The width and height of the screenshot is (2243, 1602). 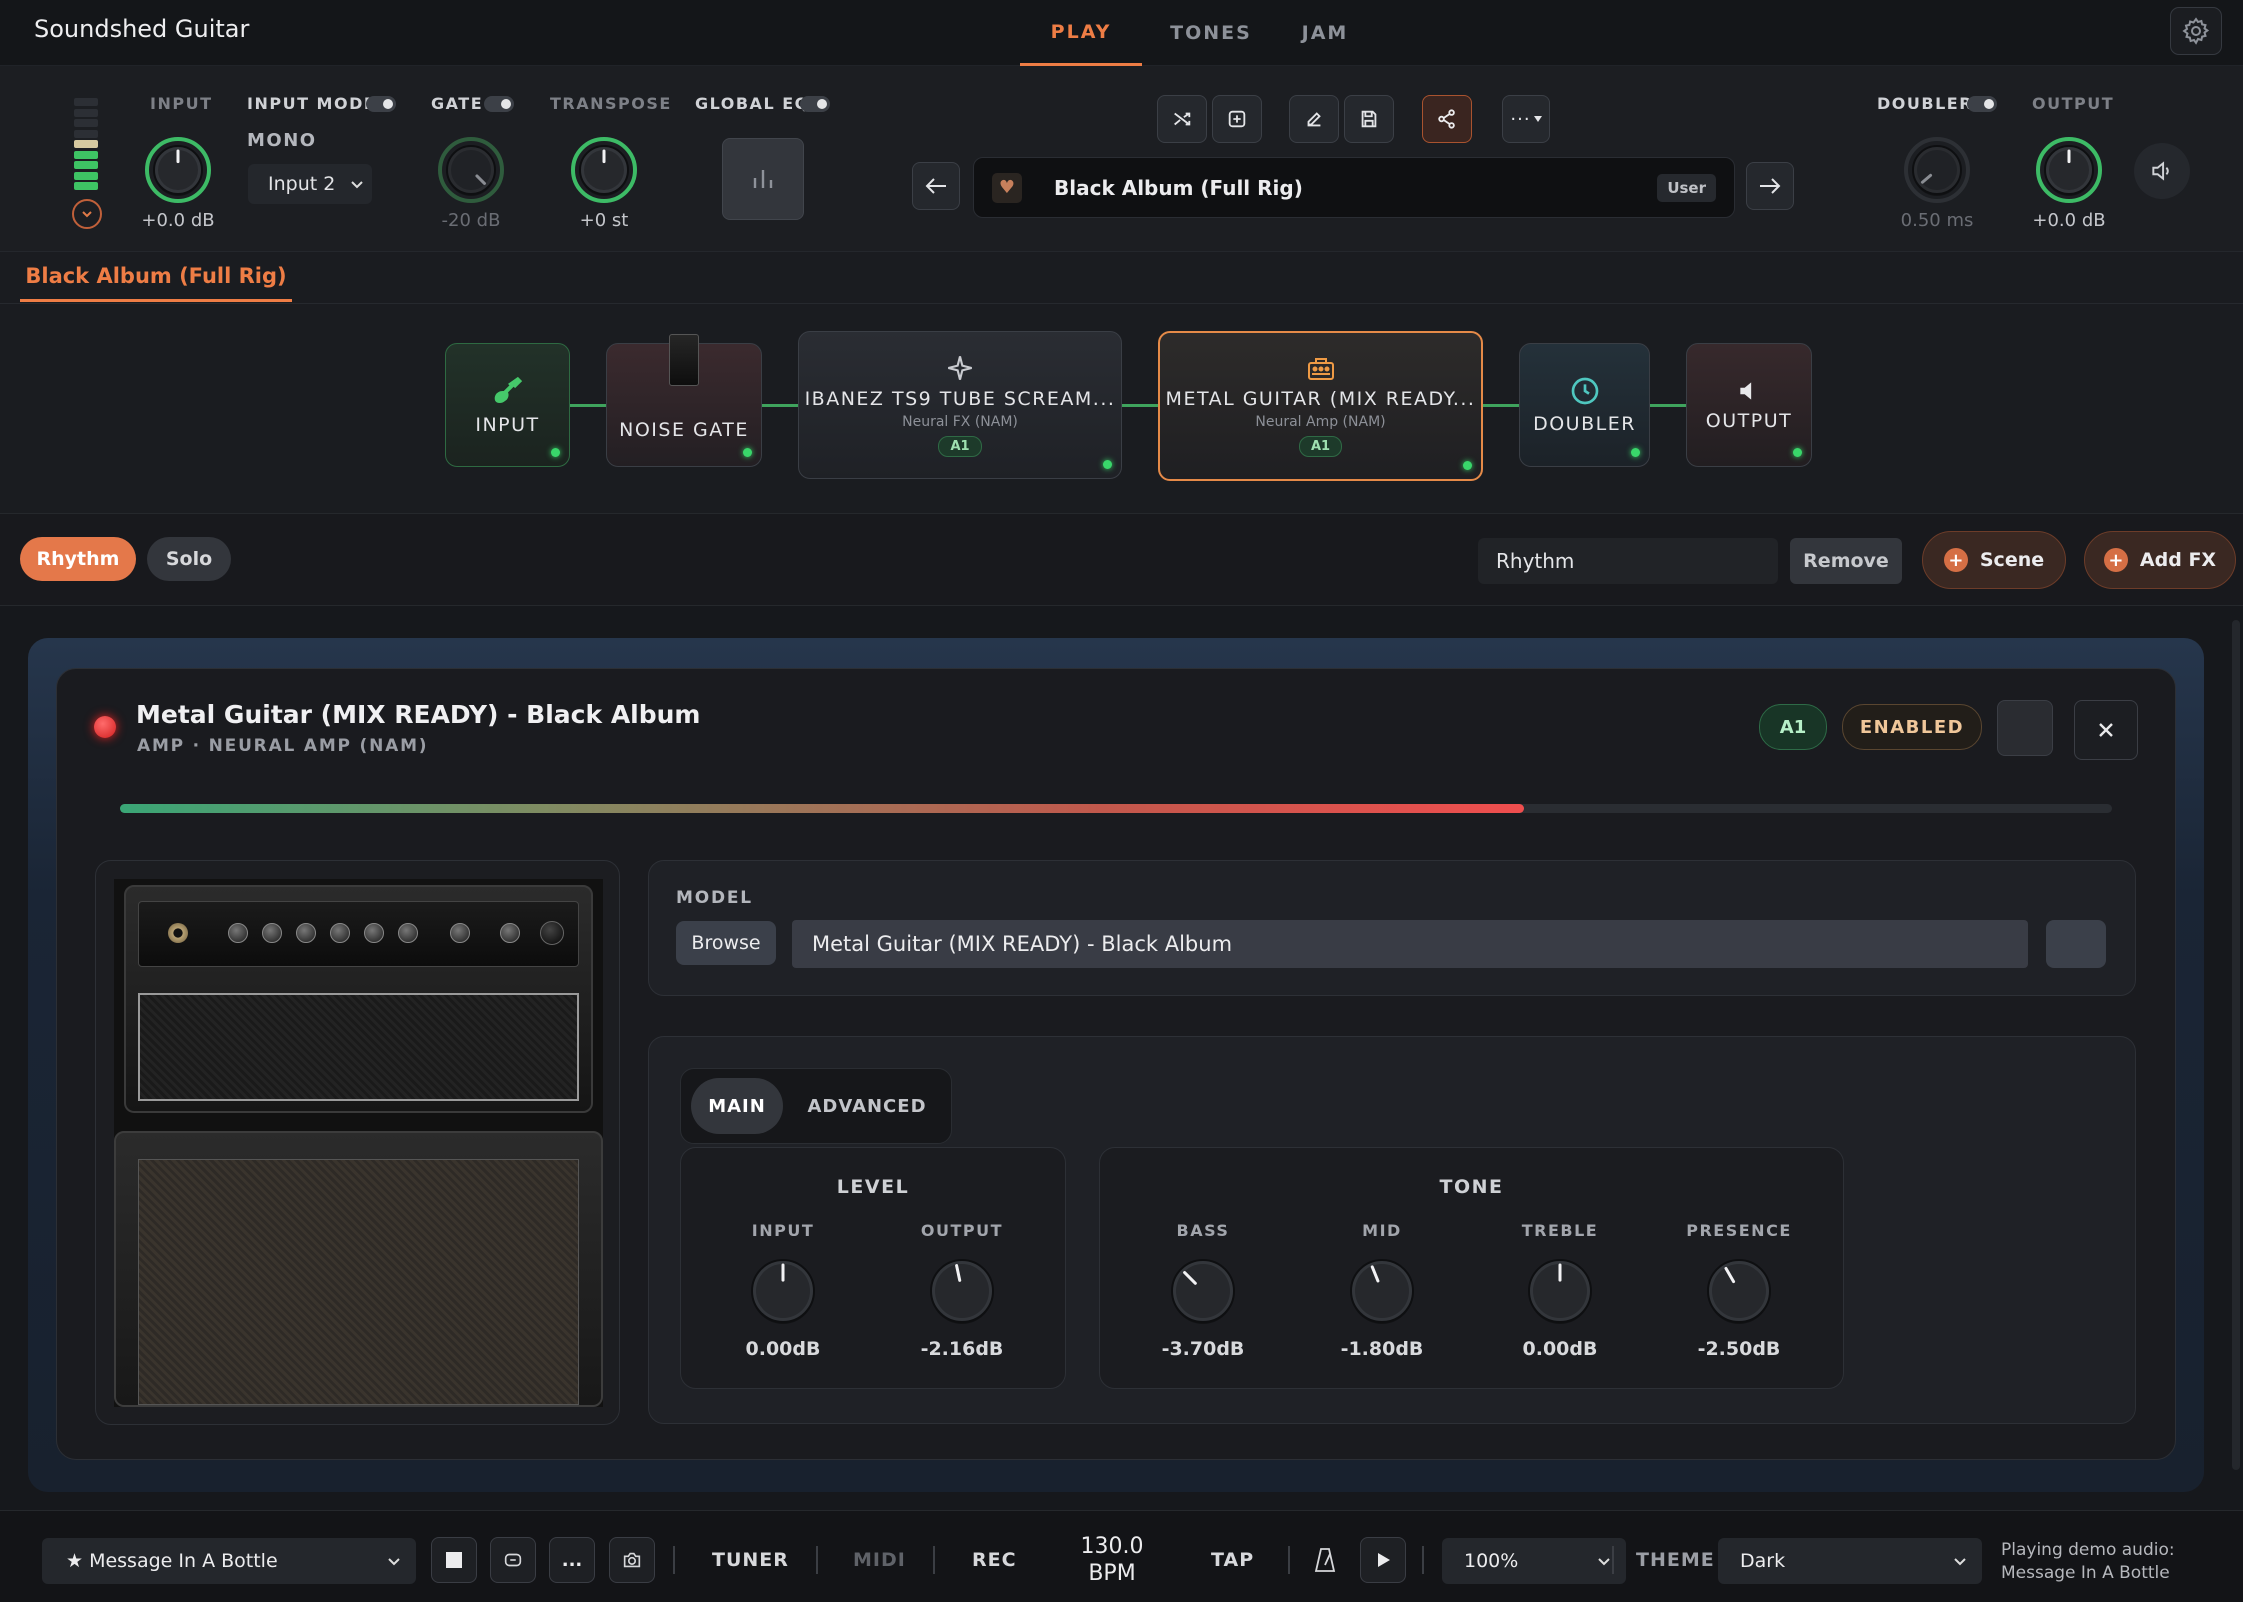 I want to click on tab-play: PLAY, so click(x=1081, y=33).